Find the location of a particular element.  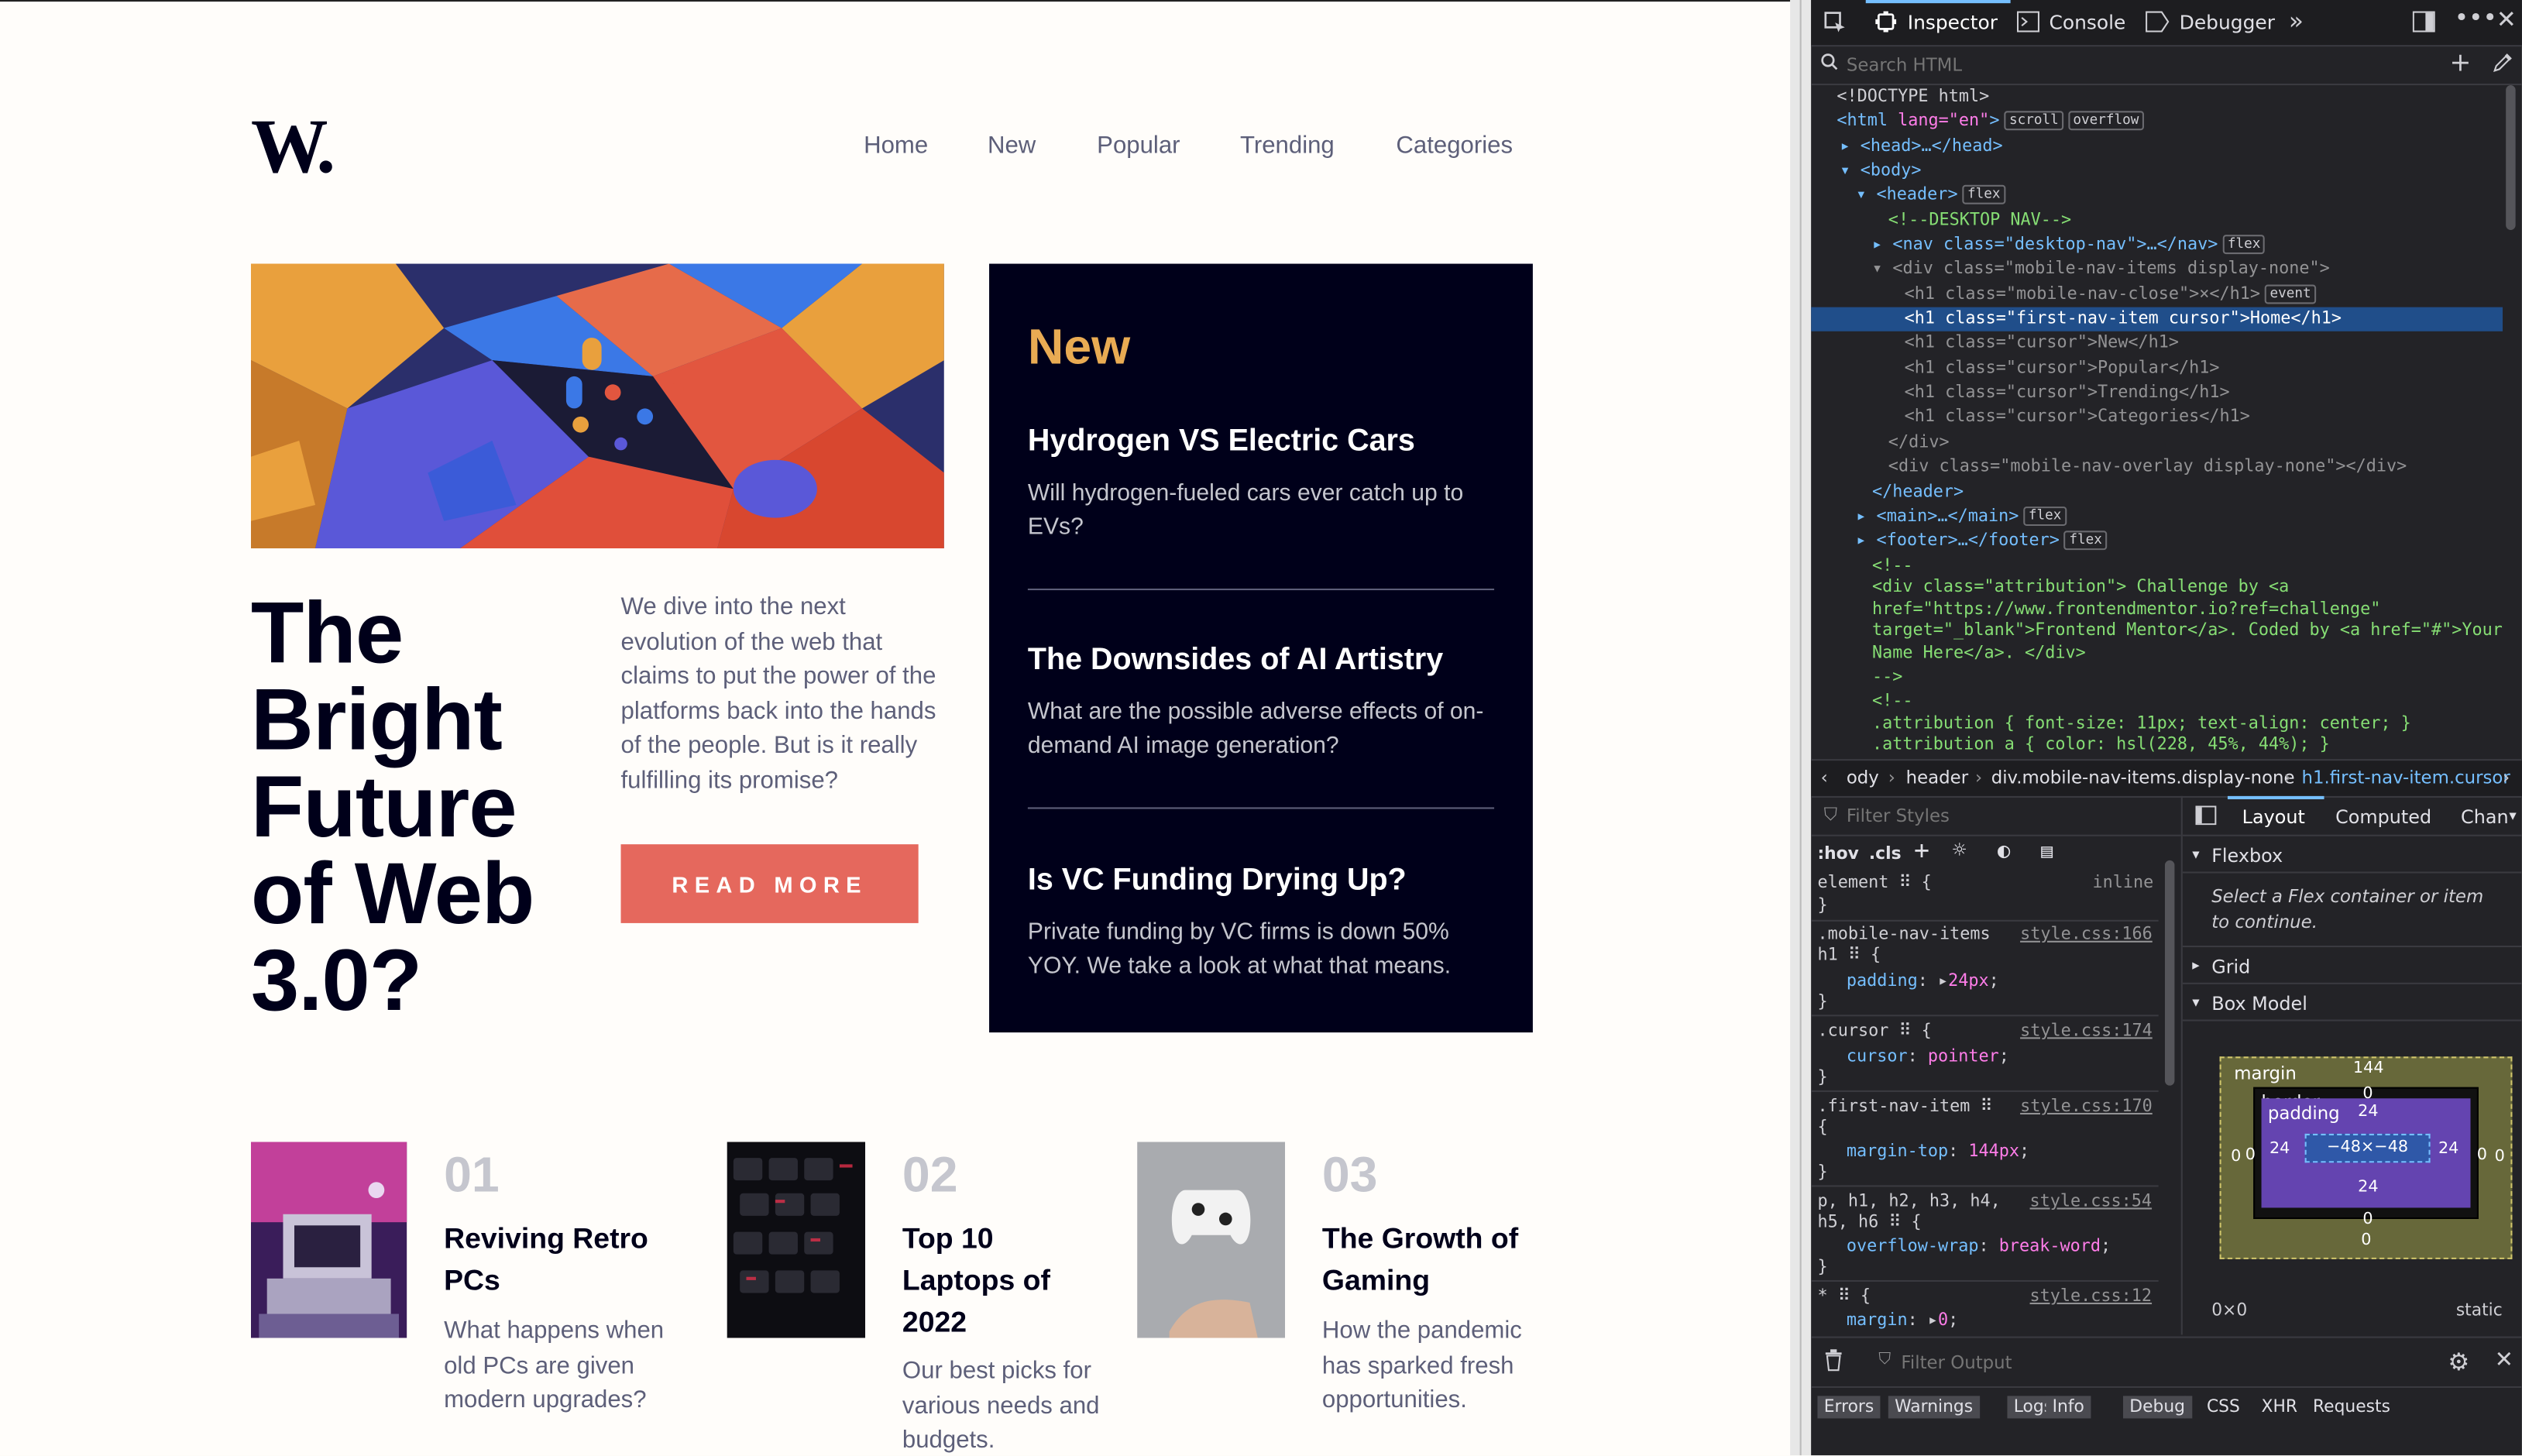

tab-layout: Layout is located at coordinates (2273, 817).